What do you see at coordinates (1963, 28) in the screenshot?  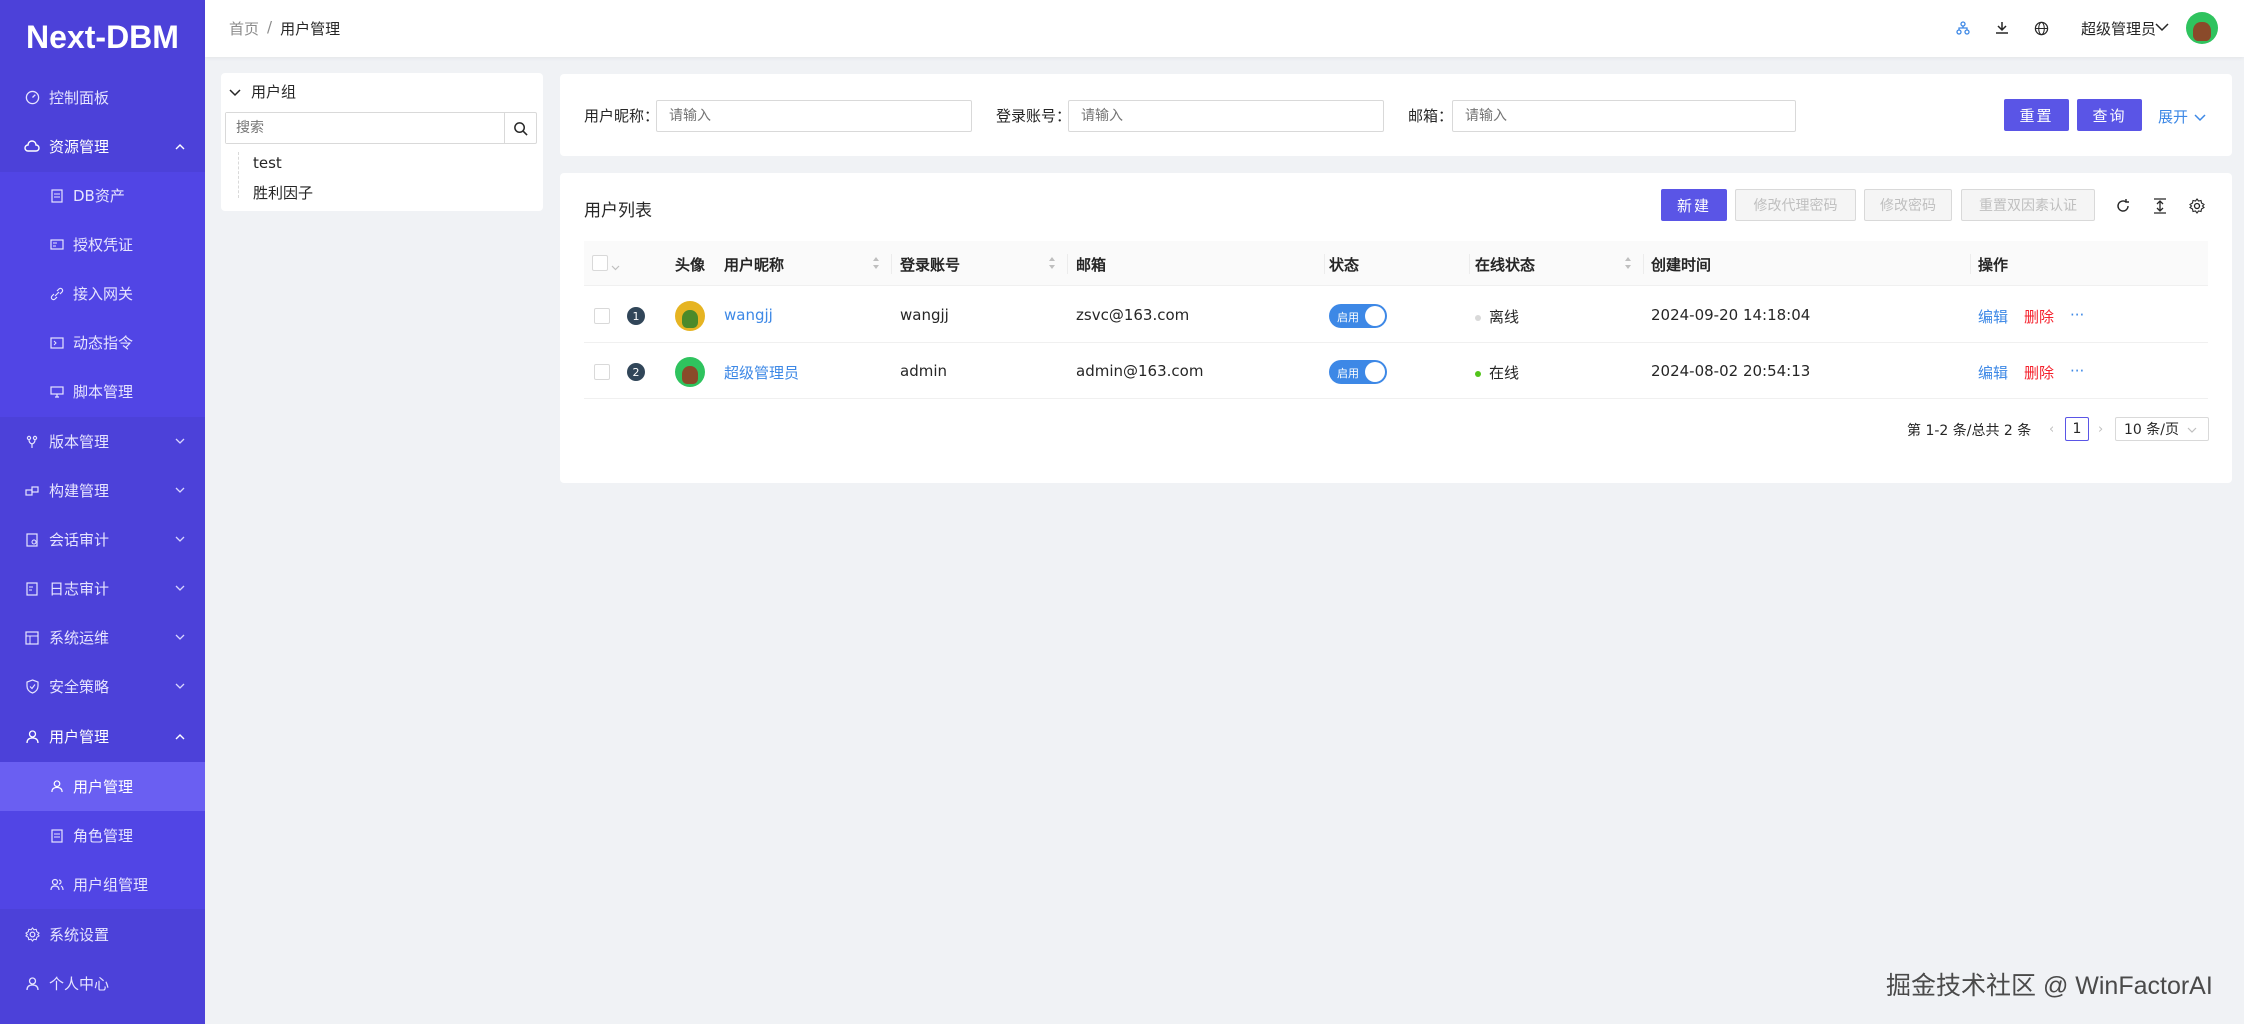 I see `cluster-icon` at bounding box center [1963, 28].